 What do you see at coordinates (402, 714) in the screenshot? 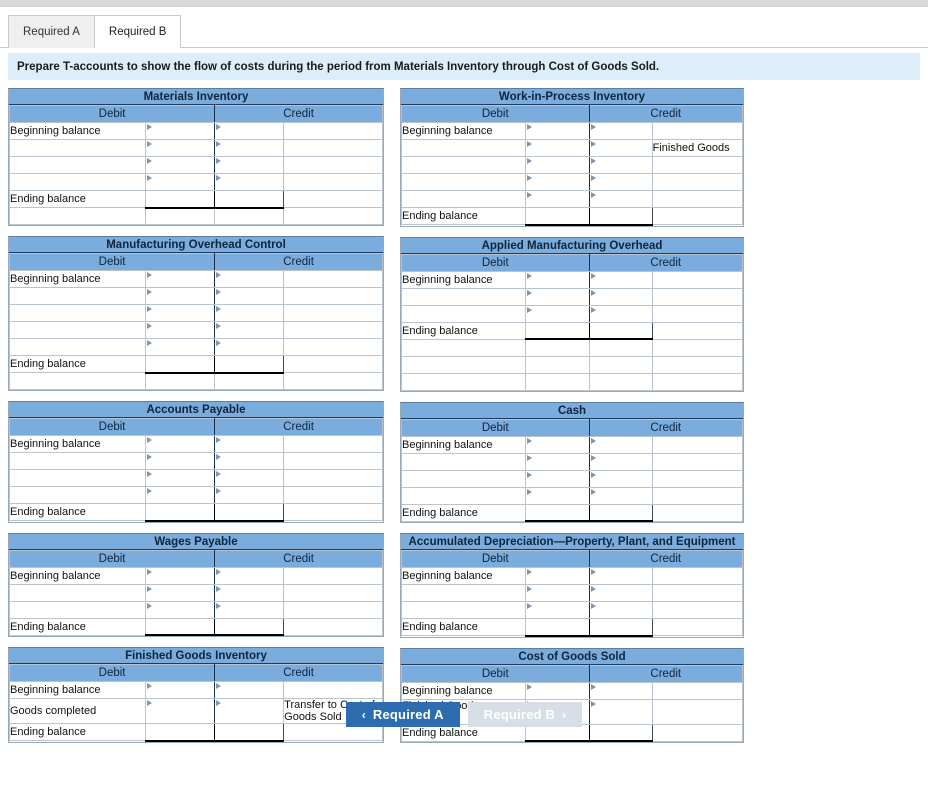
I see `prev-required-a-button: ‹ Required A` at bounding box center [402, 714].